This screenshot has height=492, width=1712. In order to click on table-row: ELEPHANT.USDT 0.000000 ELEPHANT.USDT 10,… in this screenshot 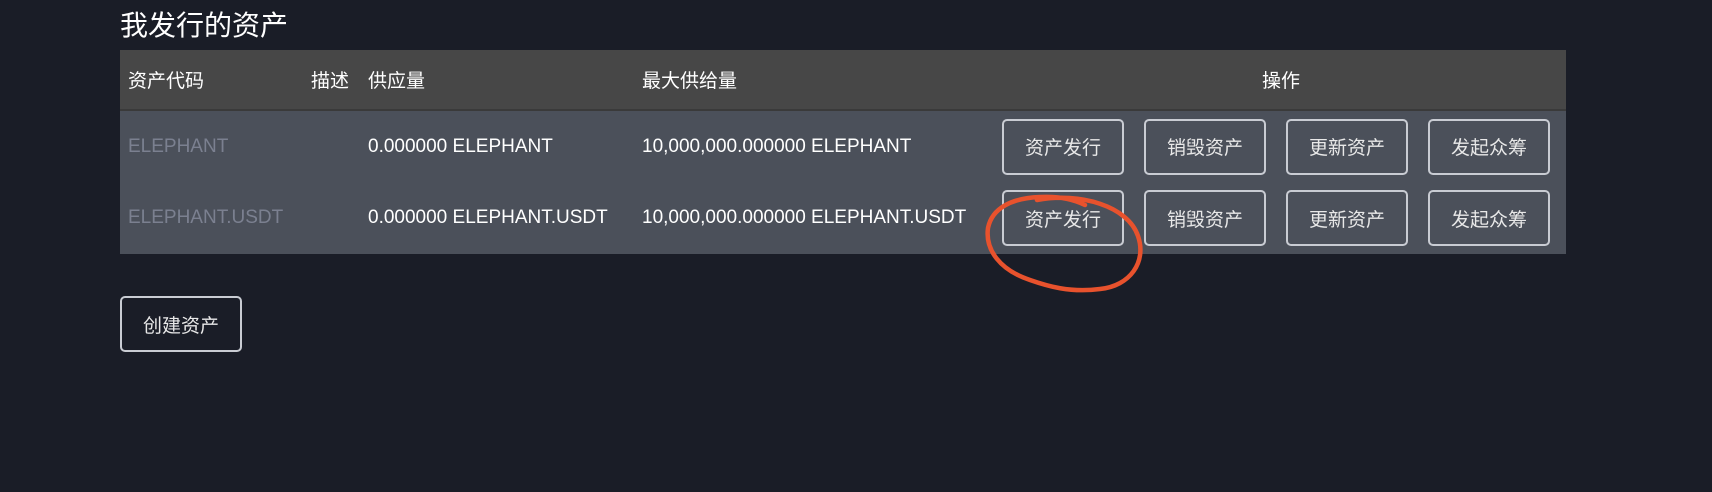, I will do `click(843, 218)`.